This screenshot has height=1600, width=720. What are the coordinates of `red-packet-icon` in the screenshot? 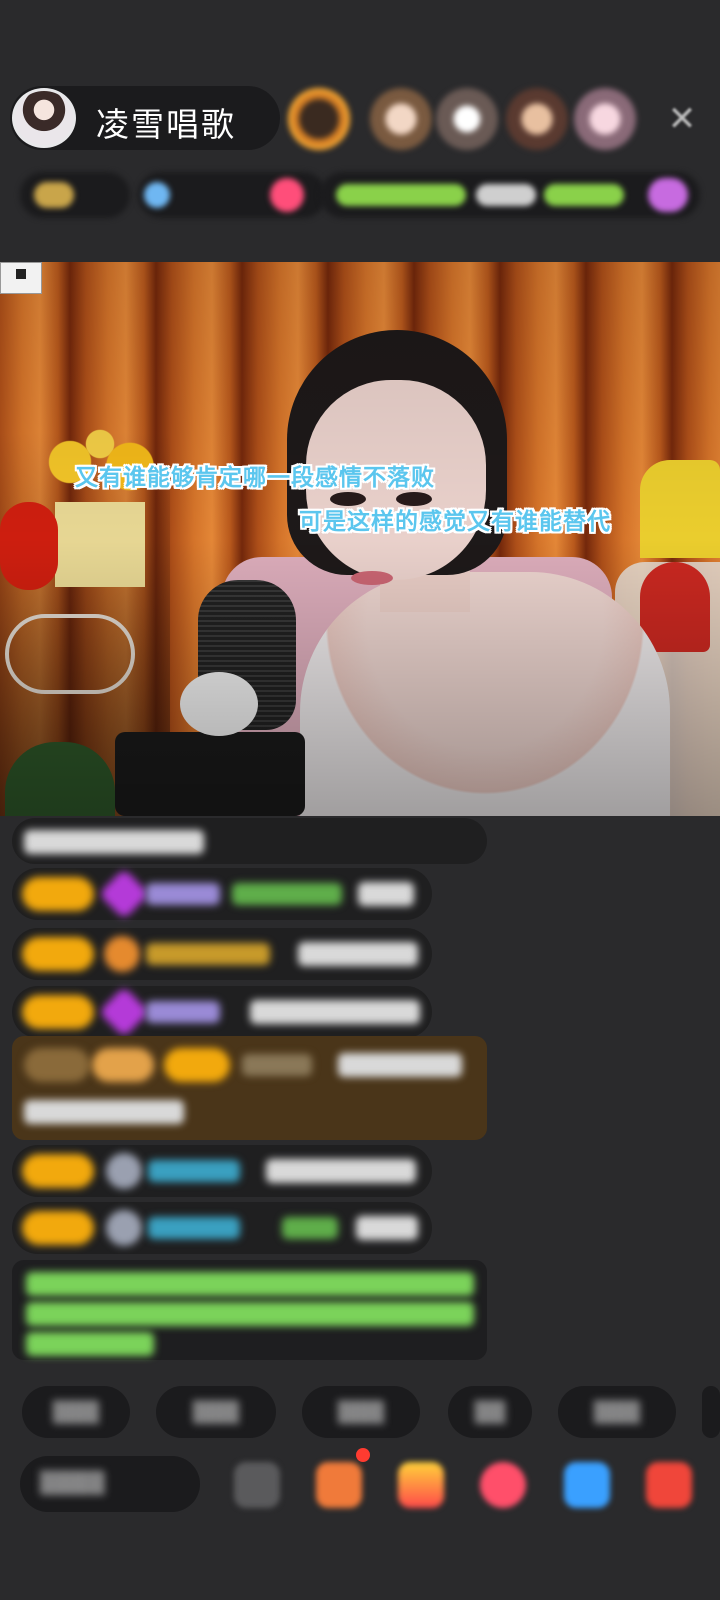 It's located at (503, 1485).